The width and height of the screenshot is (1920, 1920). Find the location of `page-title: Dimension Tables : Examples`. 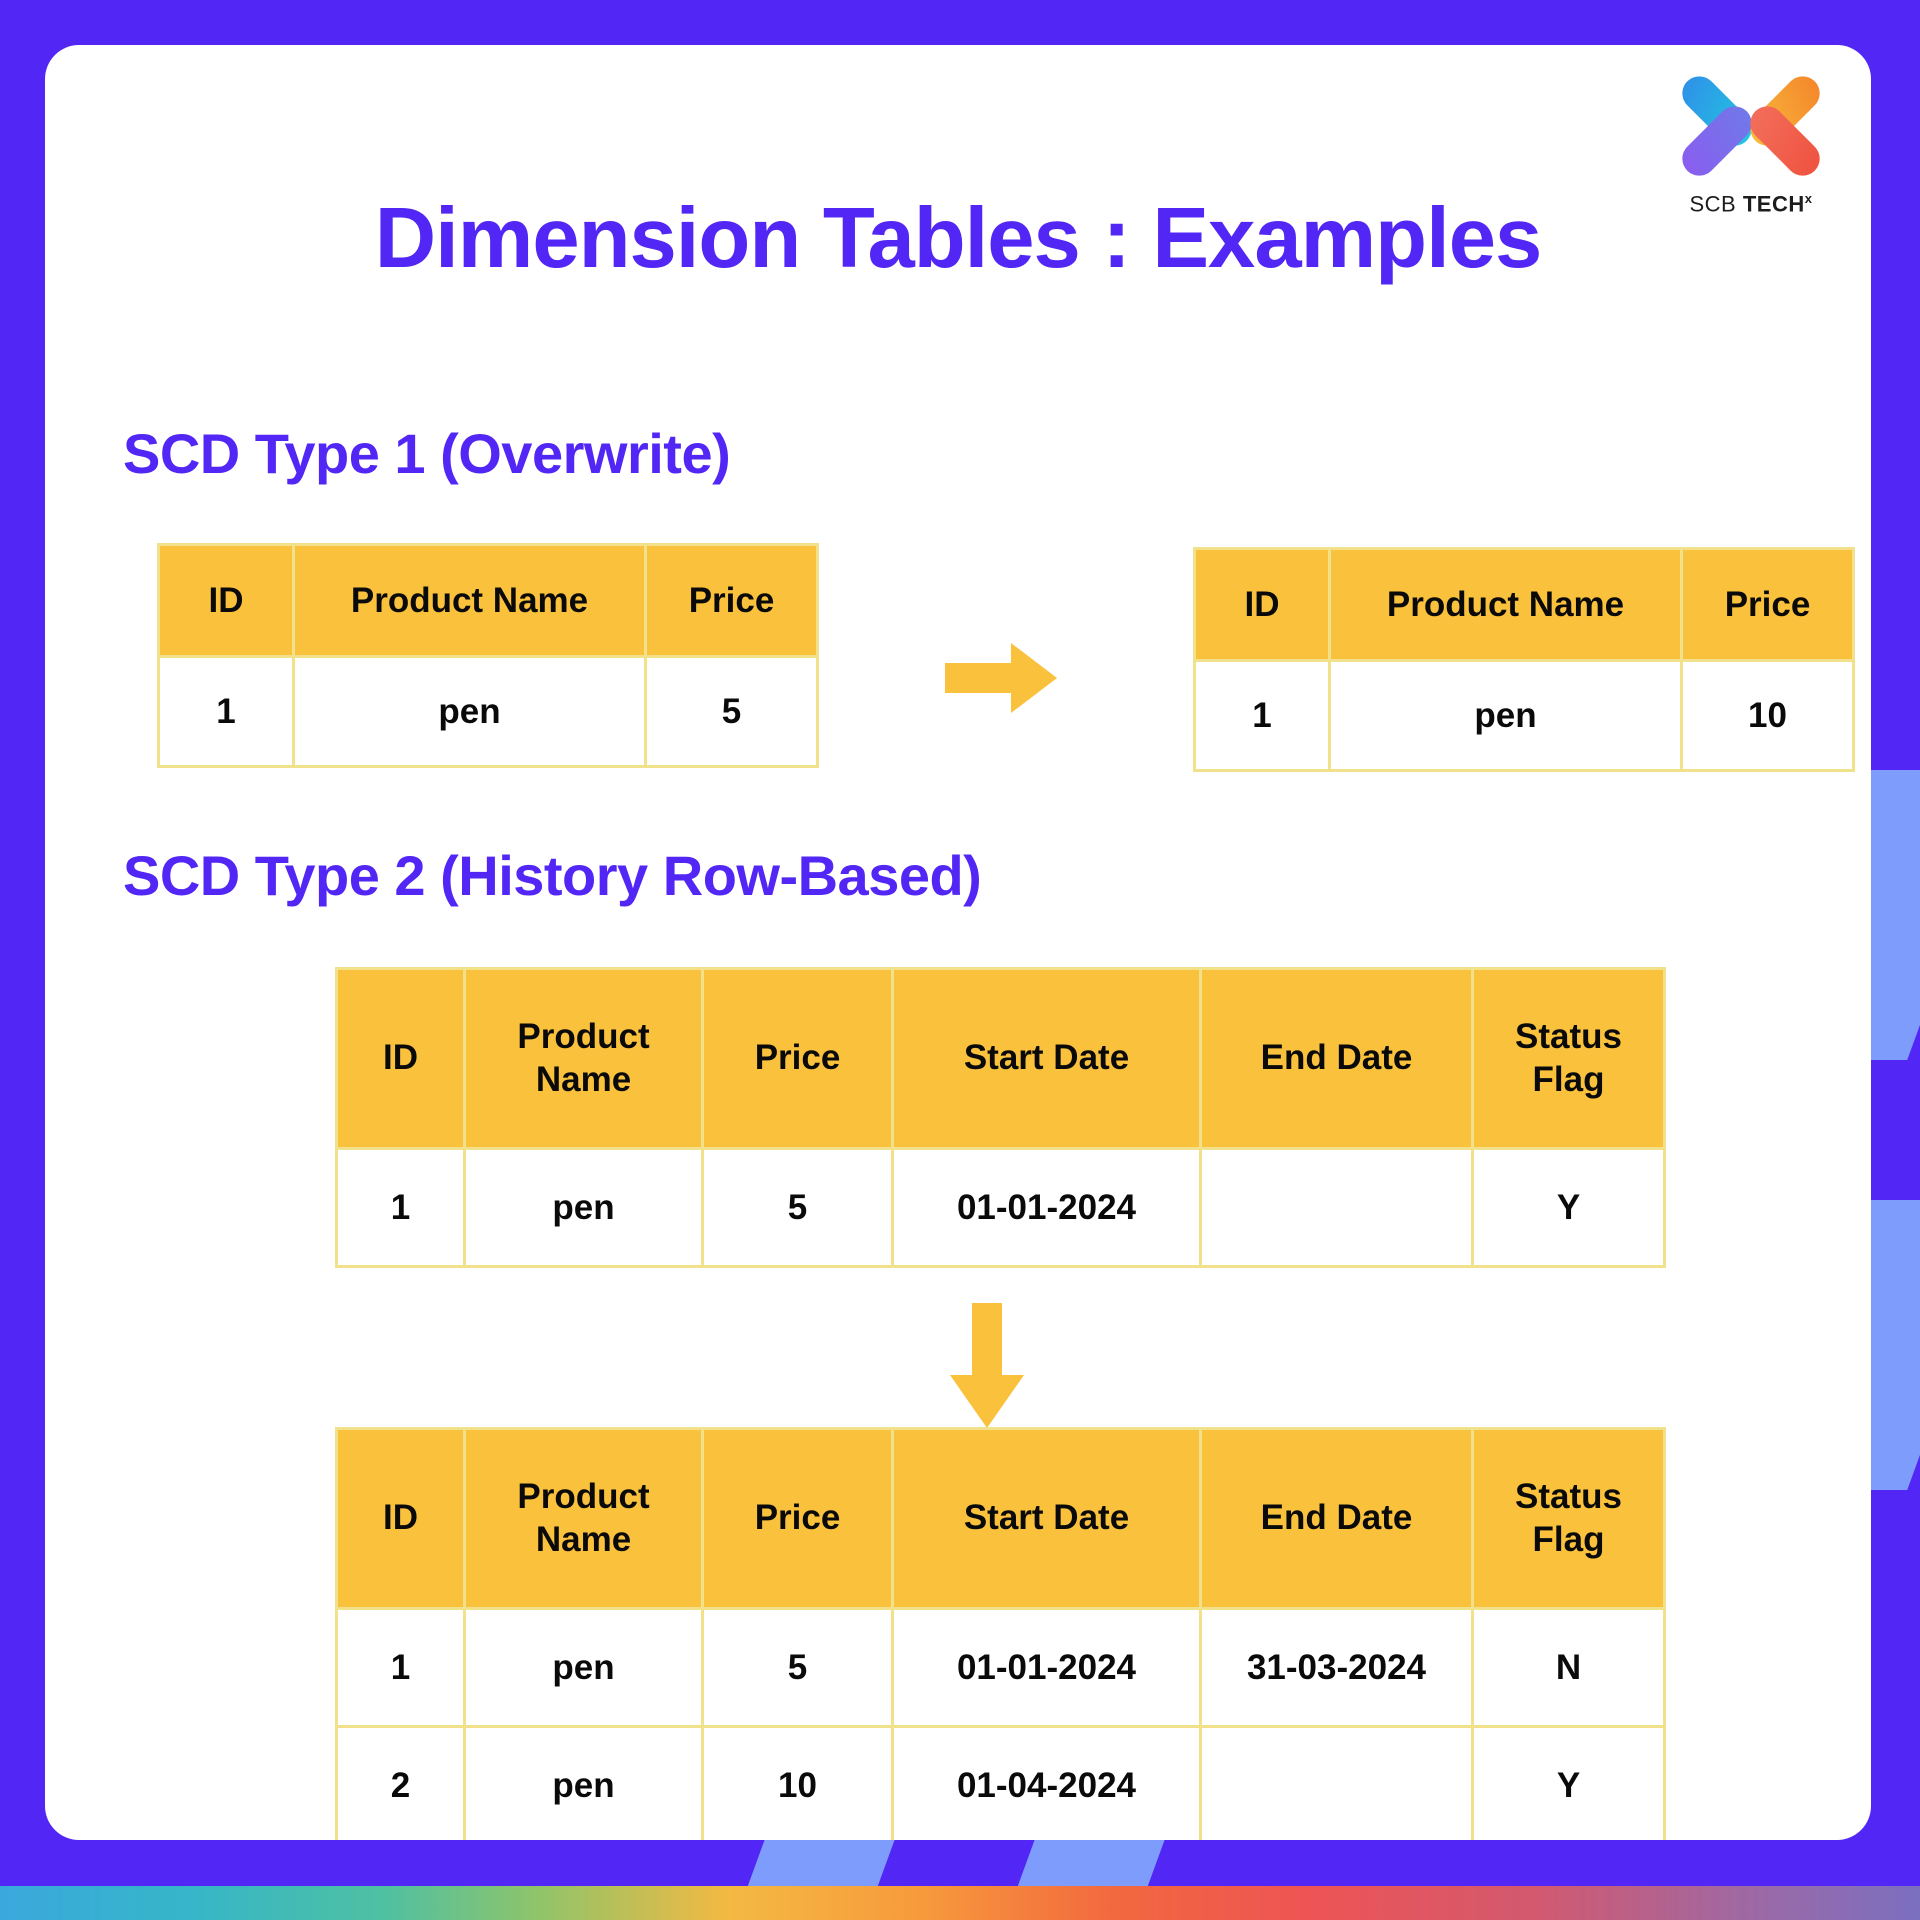

page-title: Dimension Tables : Examples is located at coordinates (958, 238).